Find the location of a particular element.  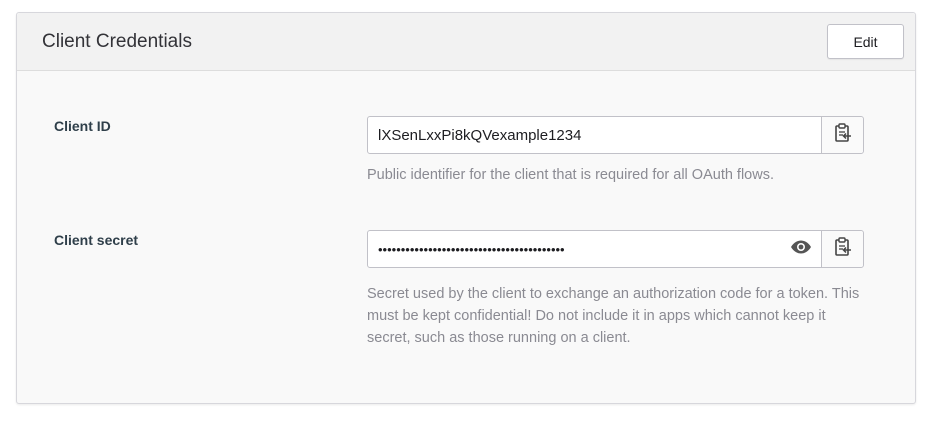

copy-client-id-button is located at coordinates (842, 135).